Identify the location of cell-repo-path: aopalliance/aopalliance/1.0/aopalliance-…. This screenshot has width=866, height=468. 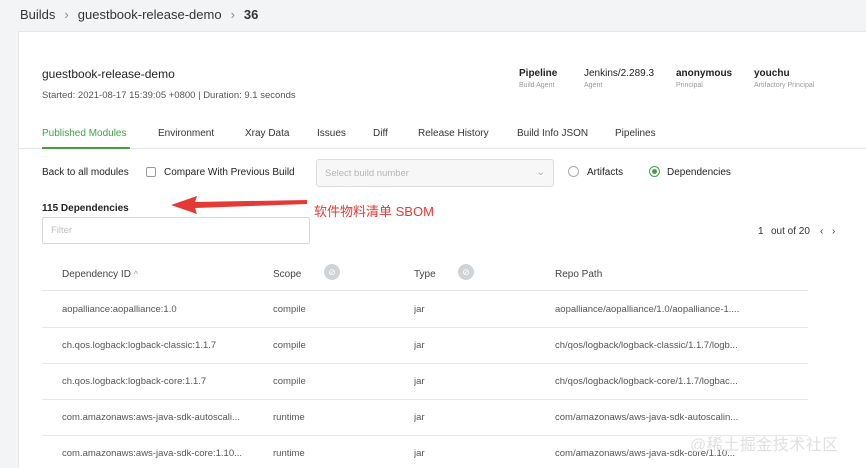
(647, 309).